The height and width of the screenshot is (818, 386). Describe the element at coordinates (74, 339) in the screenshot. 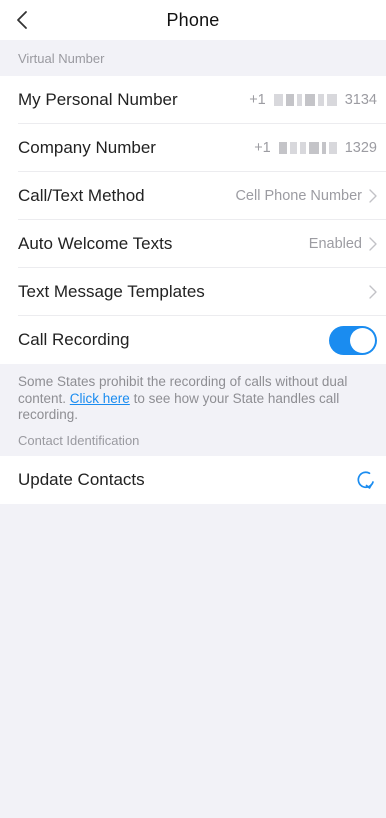

I see `row-label: Call Recording` at that location.